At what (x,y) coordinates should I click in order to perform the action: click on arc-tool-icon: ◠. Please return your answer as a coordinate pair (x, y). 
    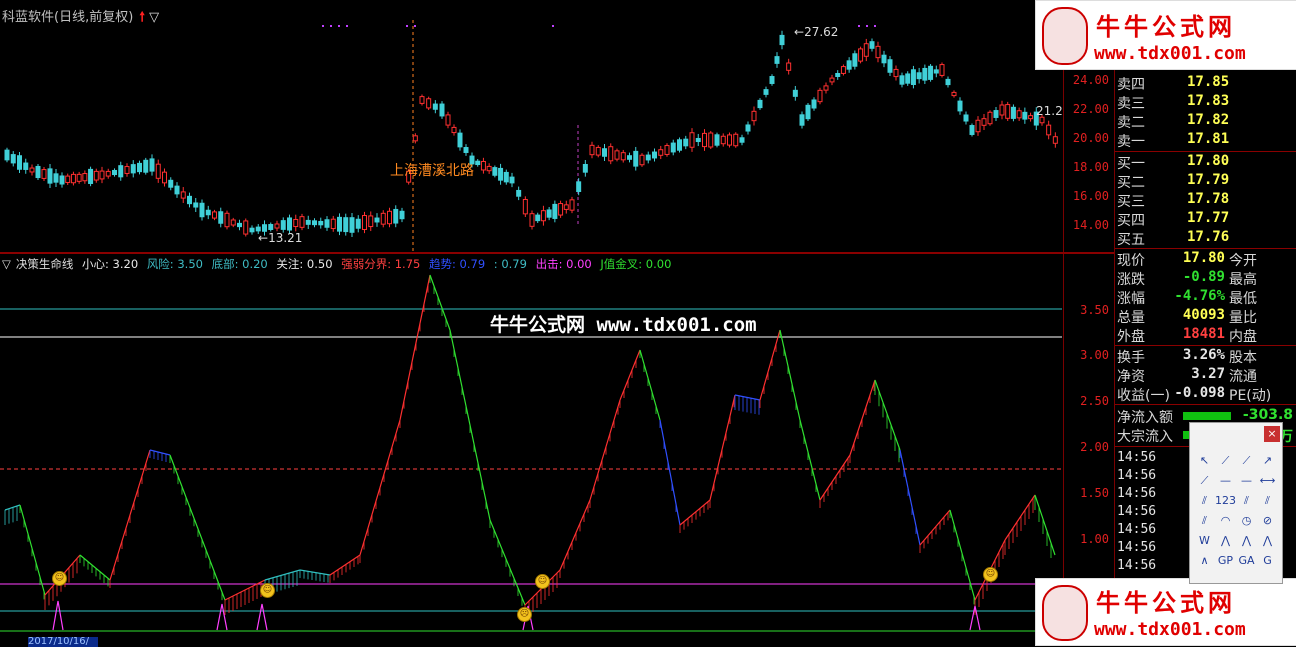
    Looking at the image, I should click on (1225, 521).